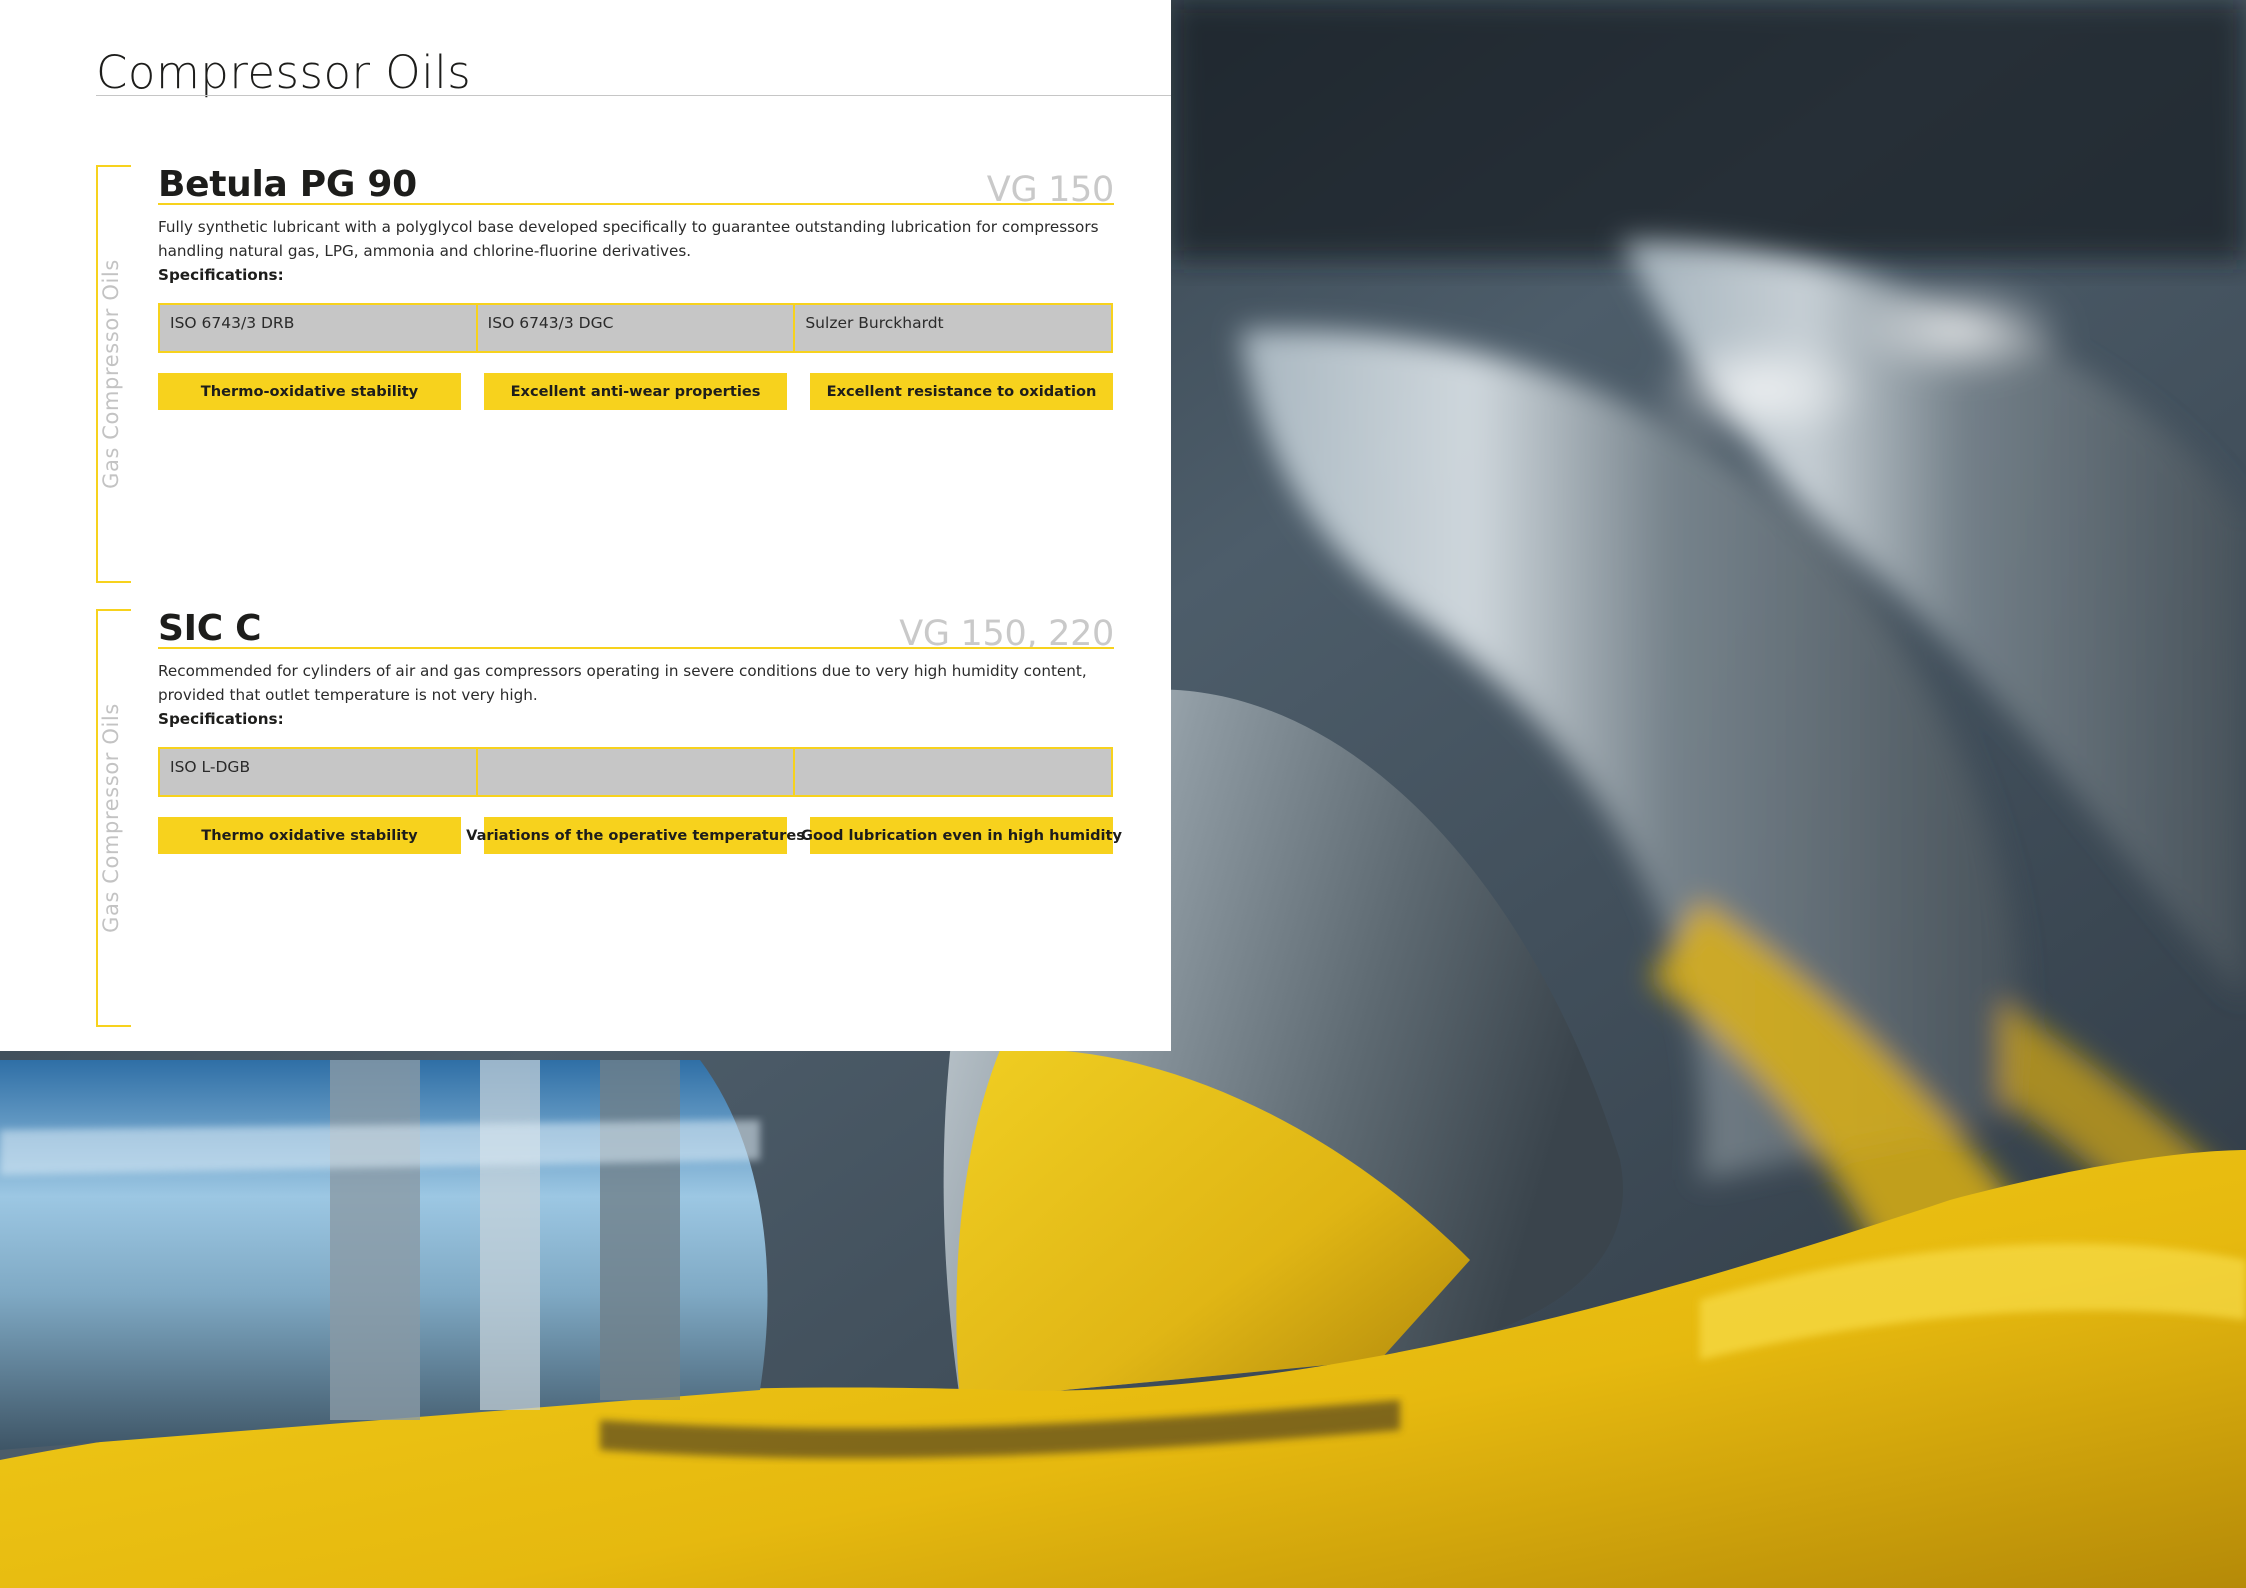 The height and width of the screenshot is (1588, 2246). I want to click on title-divider, so click(633, 95).